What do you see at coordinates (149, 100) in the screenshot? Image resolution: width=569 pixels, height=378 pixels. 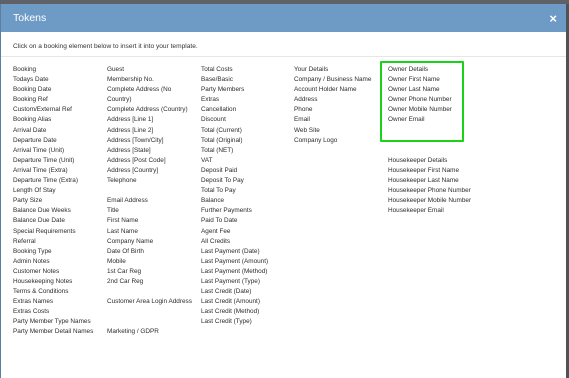 I see `token-item: Country)` at bounding box center [149, 100].